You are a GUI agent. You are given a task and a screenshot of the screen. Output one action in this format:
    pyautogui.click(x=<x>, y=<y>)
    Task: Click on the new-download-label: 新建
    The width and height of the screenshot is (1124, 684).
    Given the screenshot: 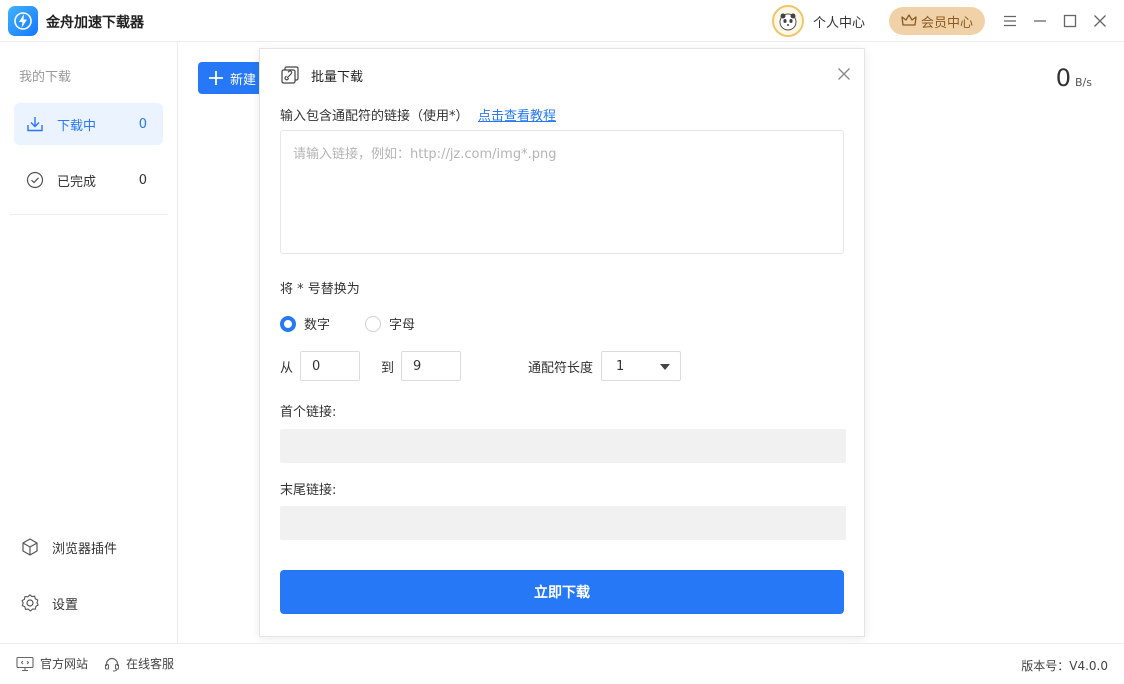 What is the action you would take?
    pyautogui.click(x=243, y=80)
    